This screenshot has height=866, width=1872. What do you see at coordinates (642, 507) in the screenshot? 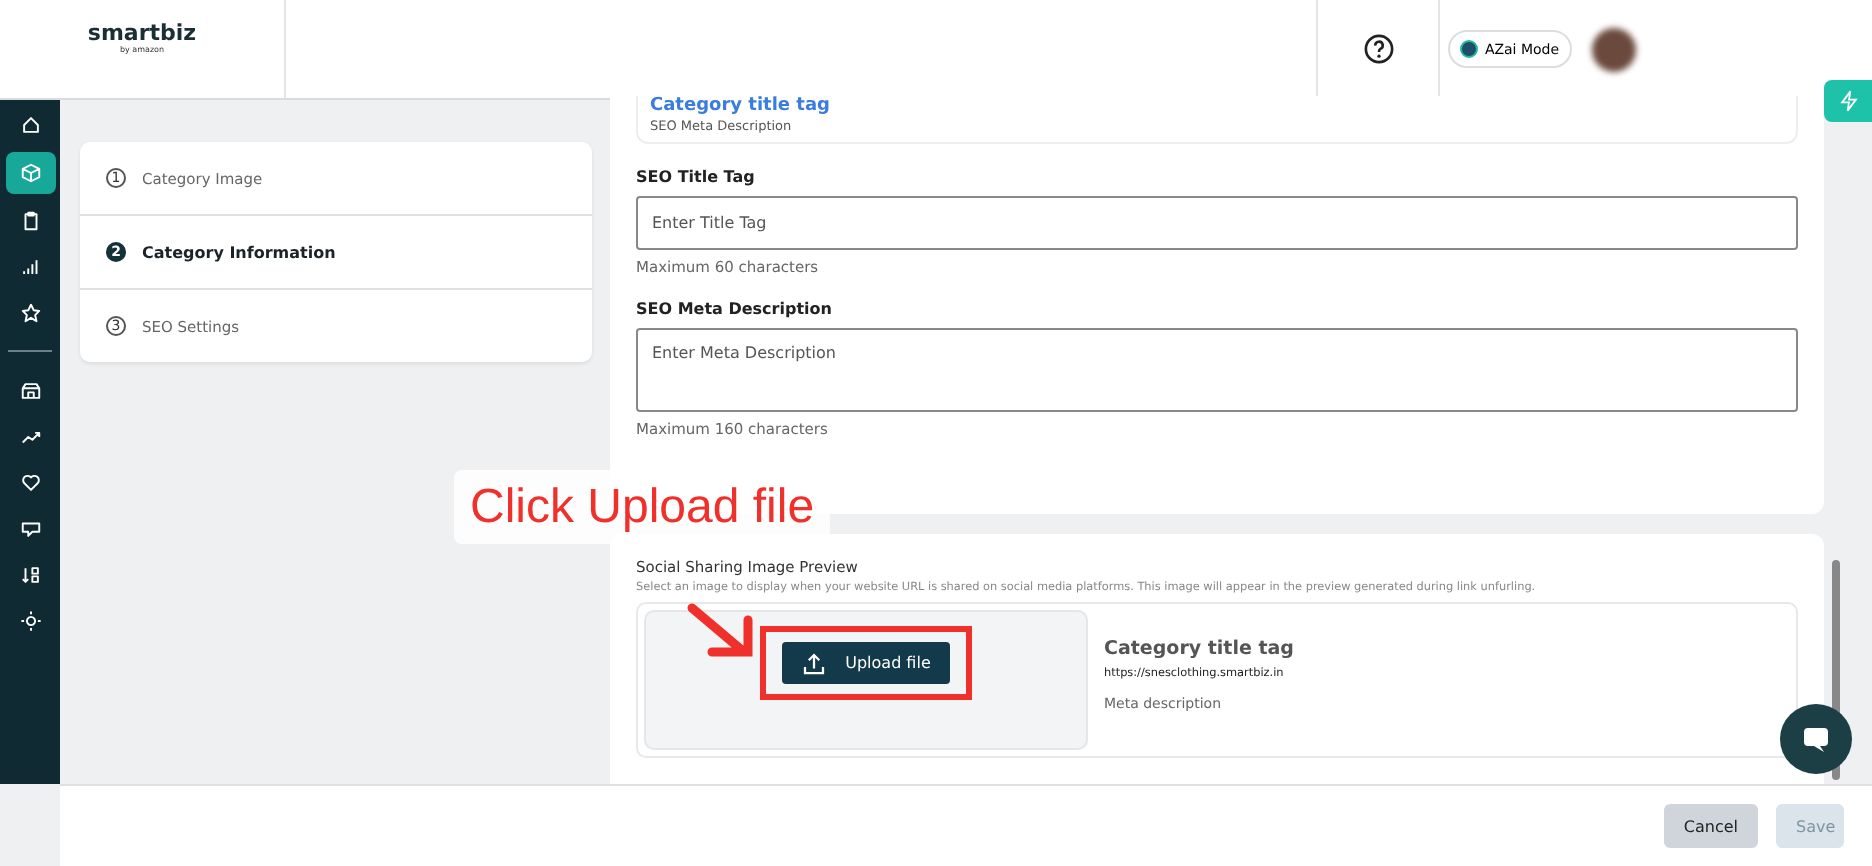
I see `annotation-label: Click Upload file` at bounding box center [642, 507].